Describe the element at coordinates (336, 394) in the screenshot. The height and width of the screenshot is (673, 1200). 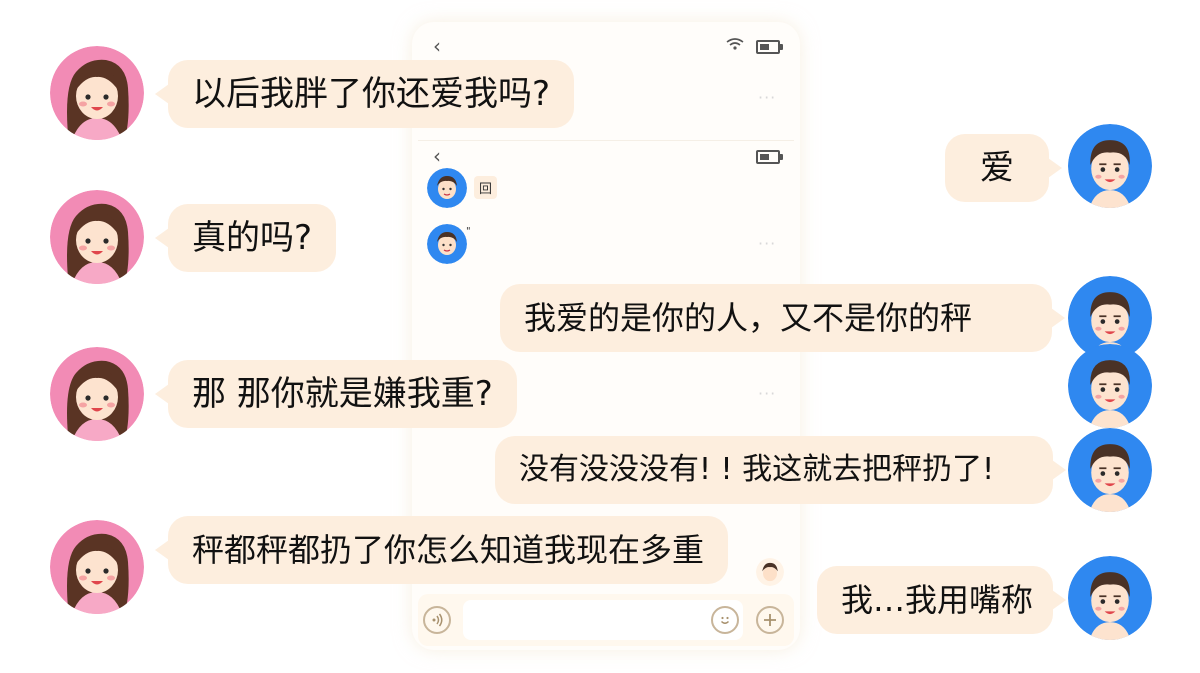
I see `message-bubble-her: 那 那你就是嫌我重?` at that location.